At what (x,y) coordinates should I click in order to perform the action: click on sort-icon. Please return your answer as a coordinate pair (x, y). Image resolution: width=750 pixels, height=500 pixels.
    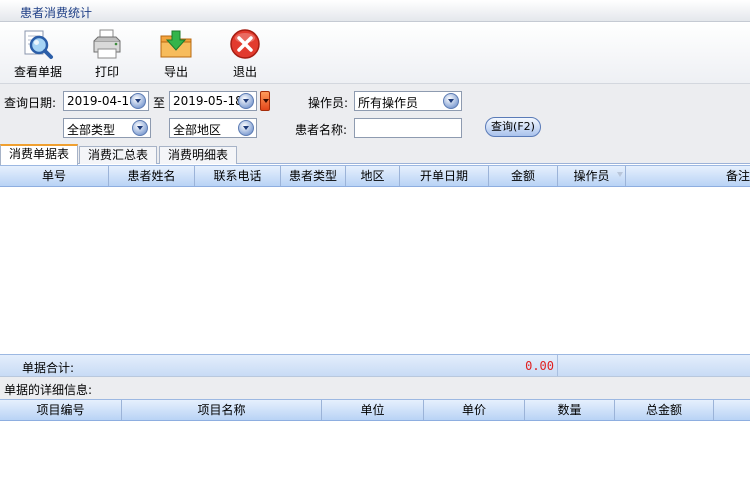
    Looking at the image, I should click on (620, 174).